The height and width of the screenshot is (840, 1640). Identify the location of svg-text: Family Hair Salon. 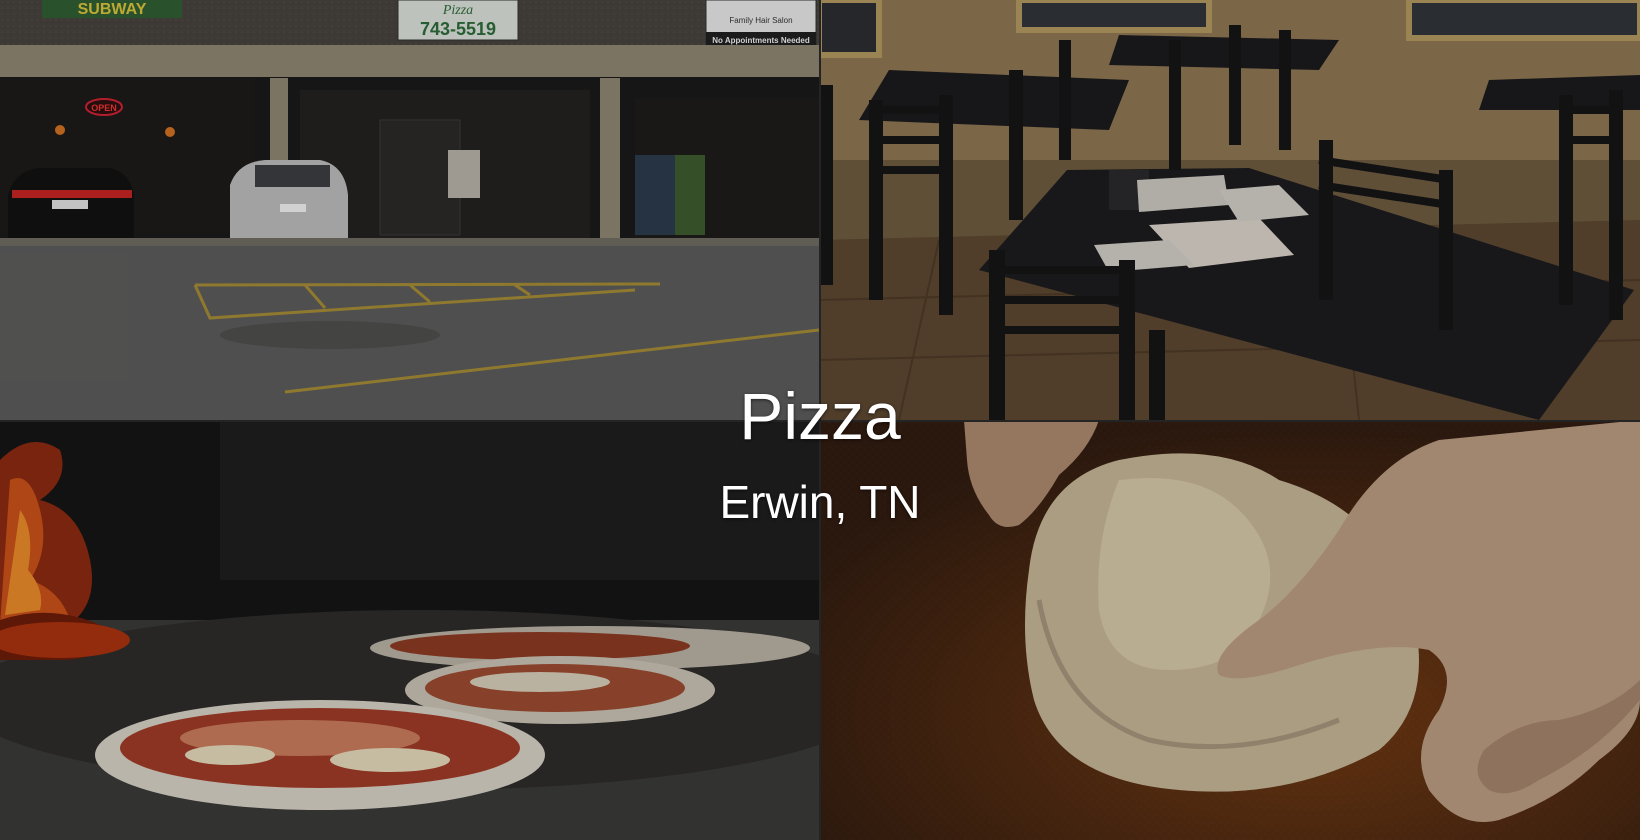
(760, 20).